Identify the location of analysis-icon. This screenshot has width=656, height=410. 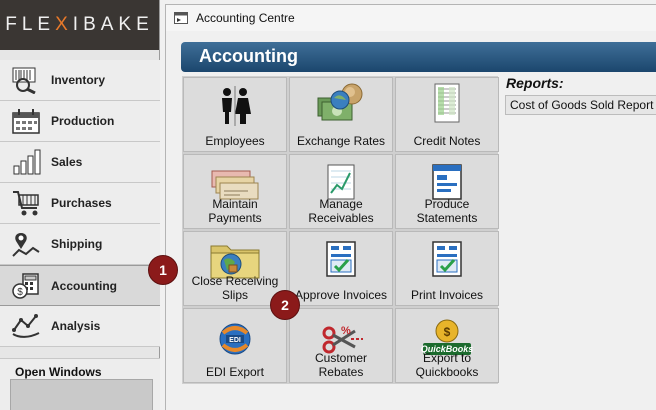
(26, 326).